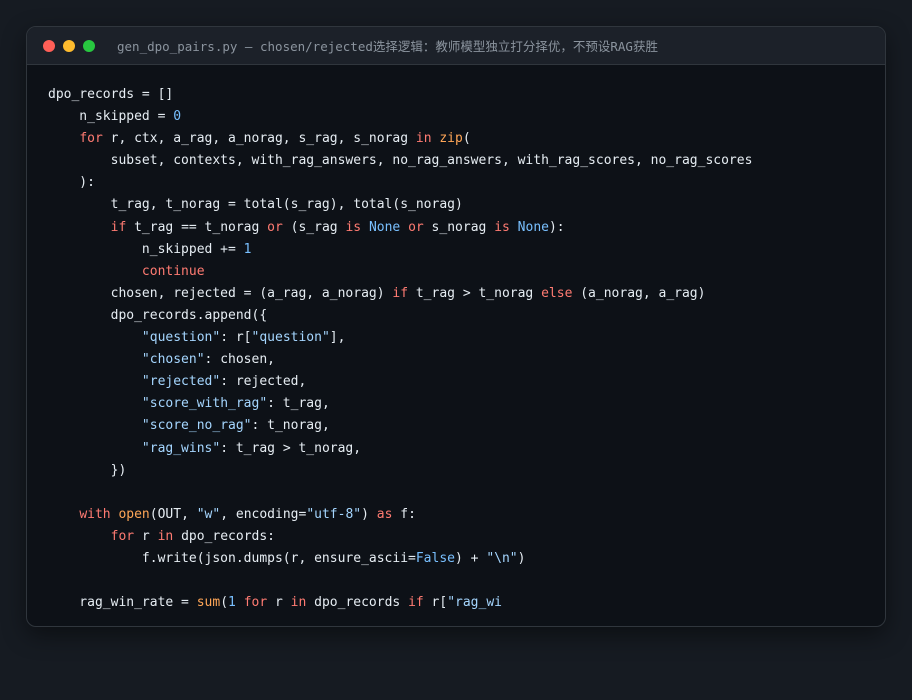 Image resolution: width=912 pixels, height=700 pixels. I want to click on code-token: "w", so click(208, 514).